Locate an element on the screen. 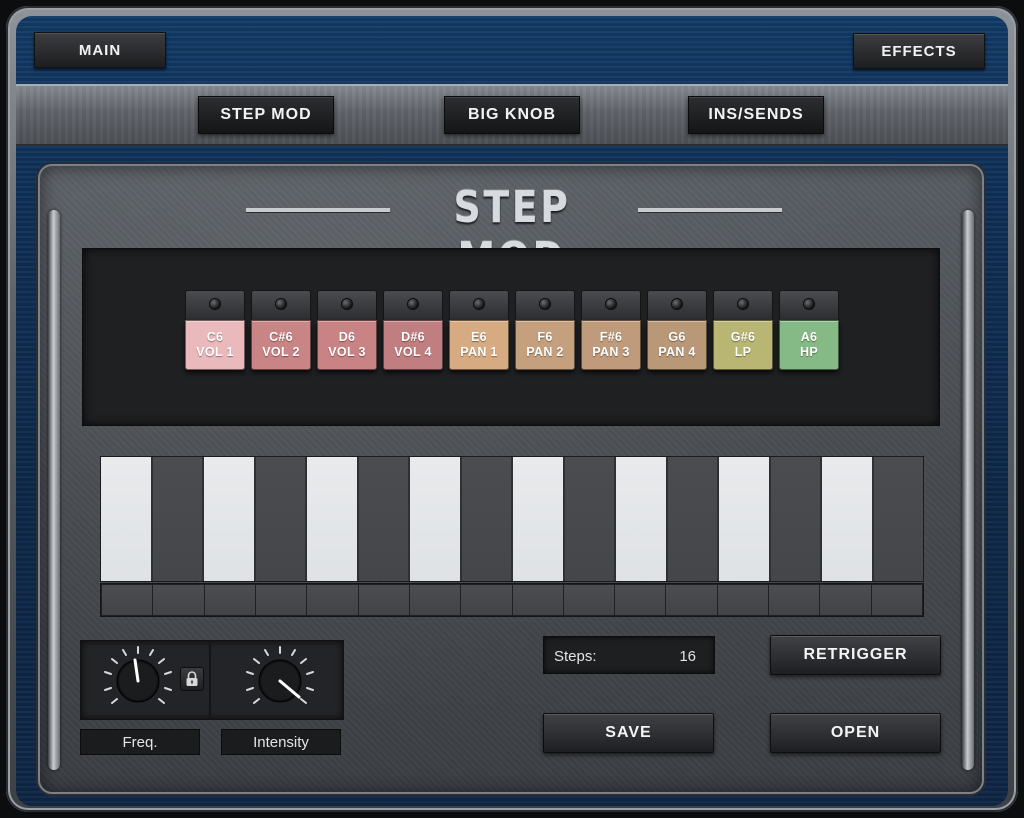  pad-note: G#6 is located at coordinates (743, 337).